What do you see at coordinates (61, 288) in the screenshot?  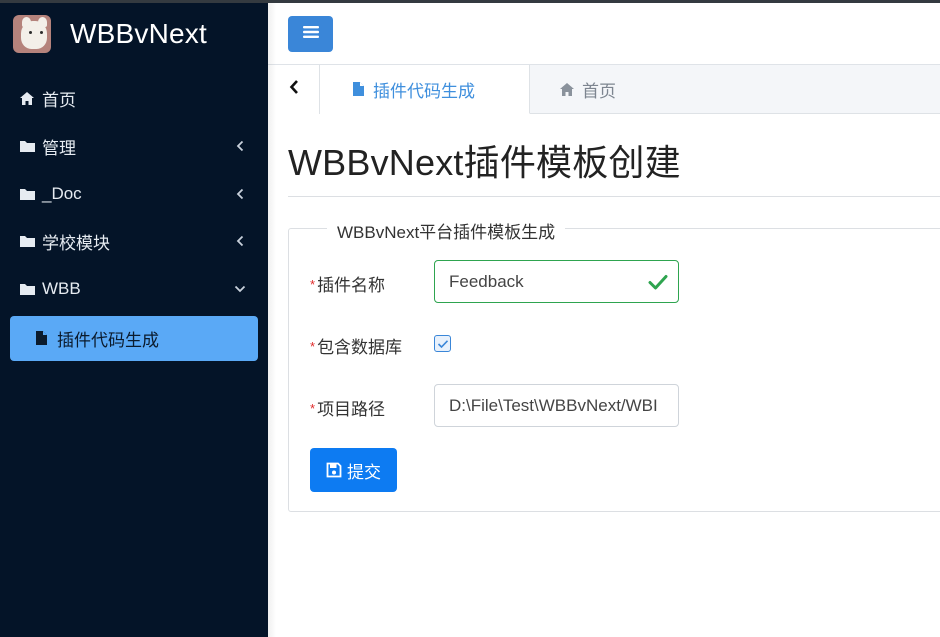 I see `sidebar-item-label: WBB` at bounding box center [61, 288].